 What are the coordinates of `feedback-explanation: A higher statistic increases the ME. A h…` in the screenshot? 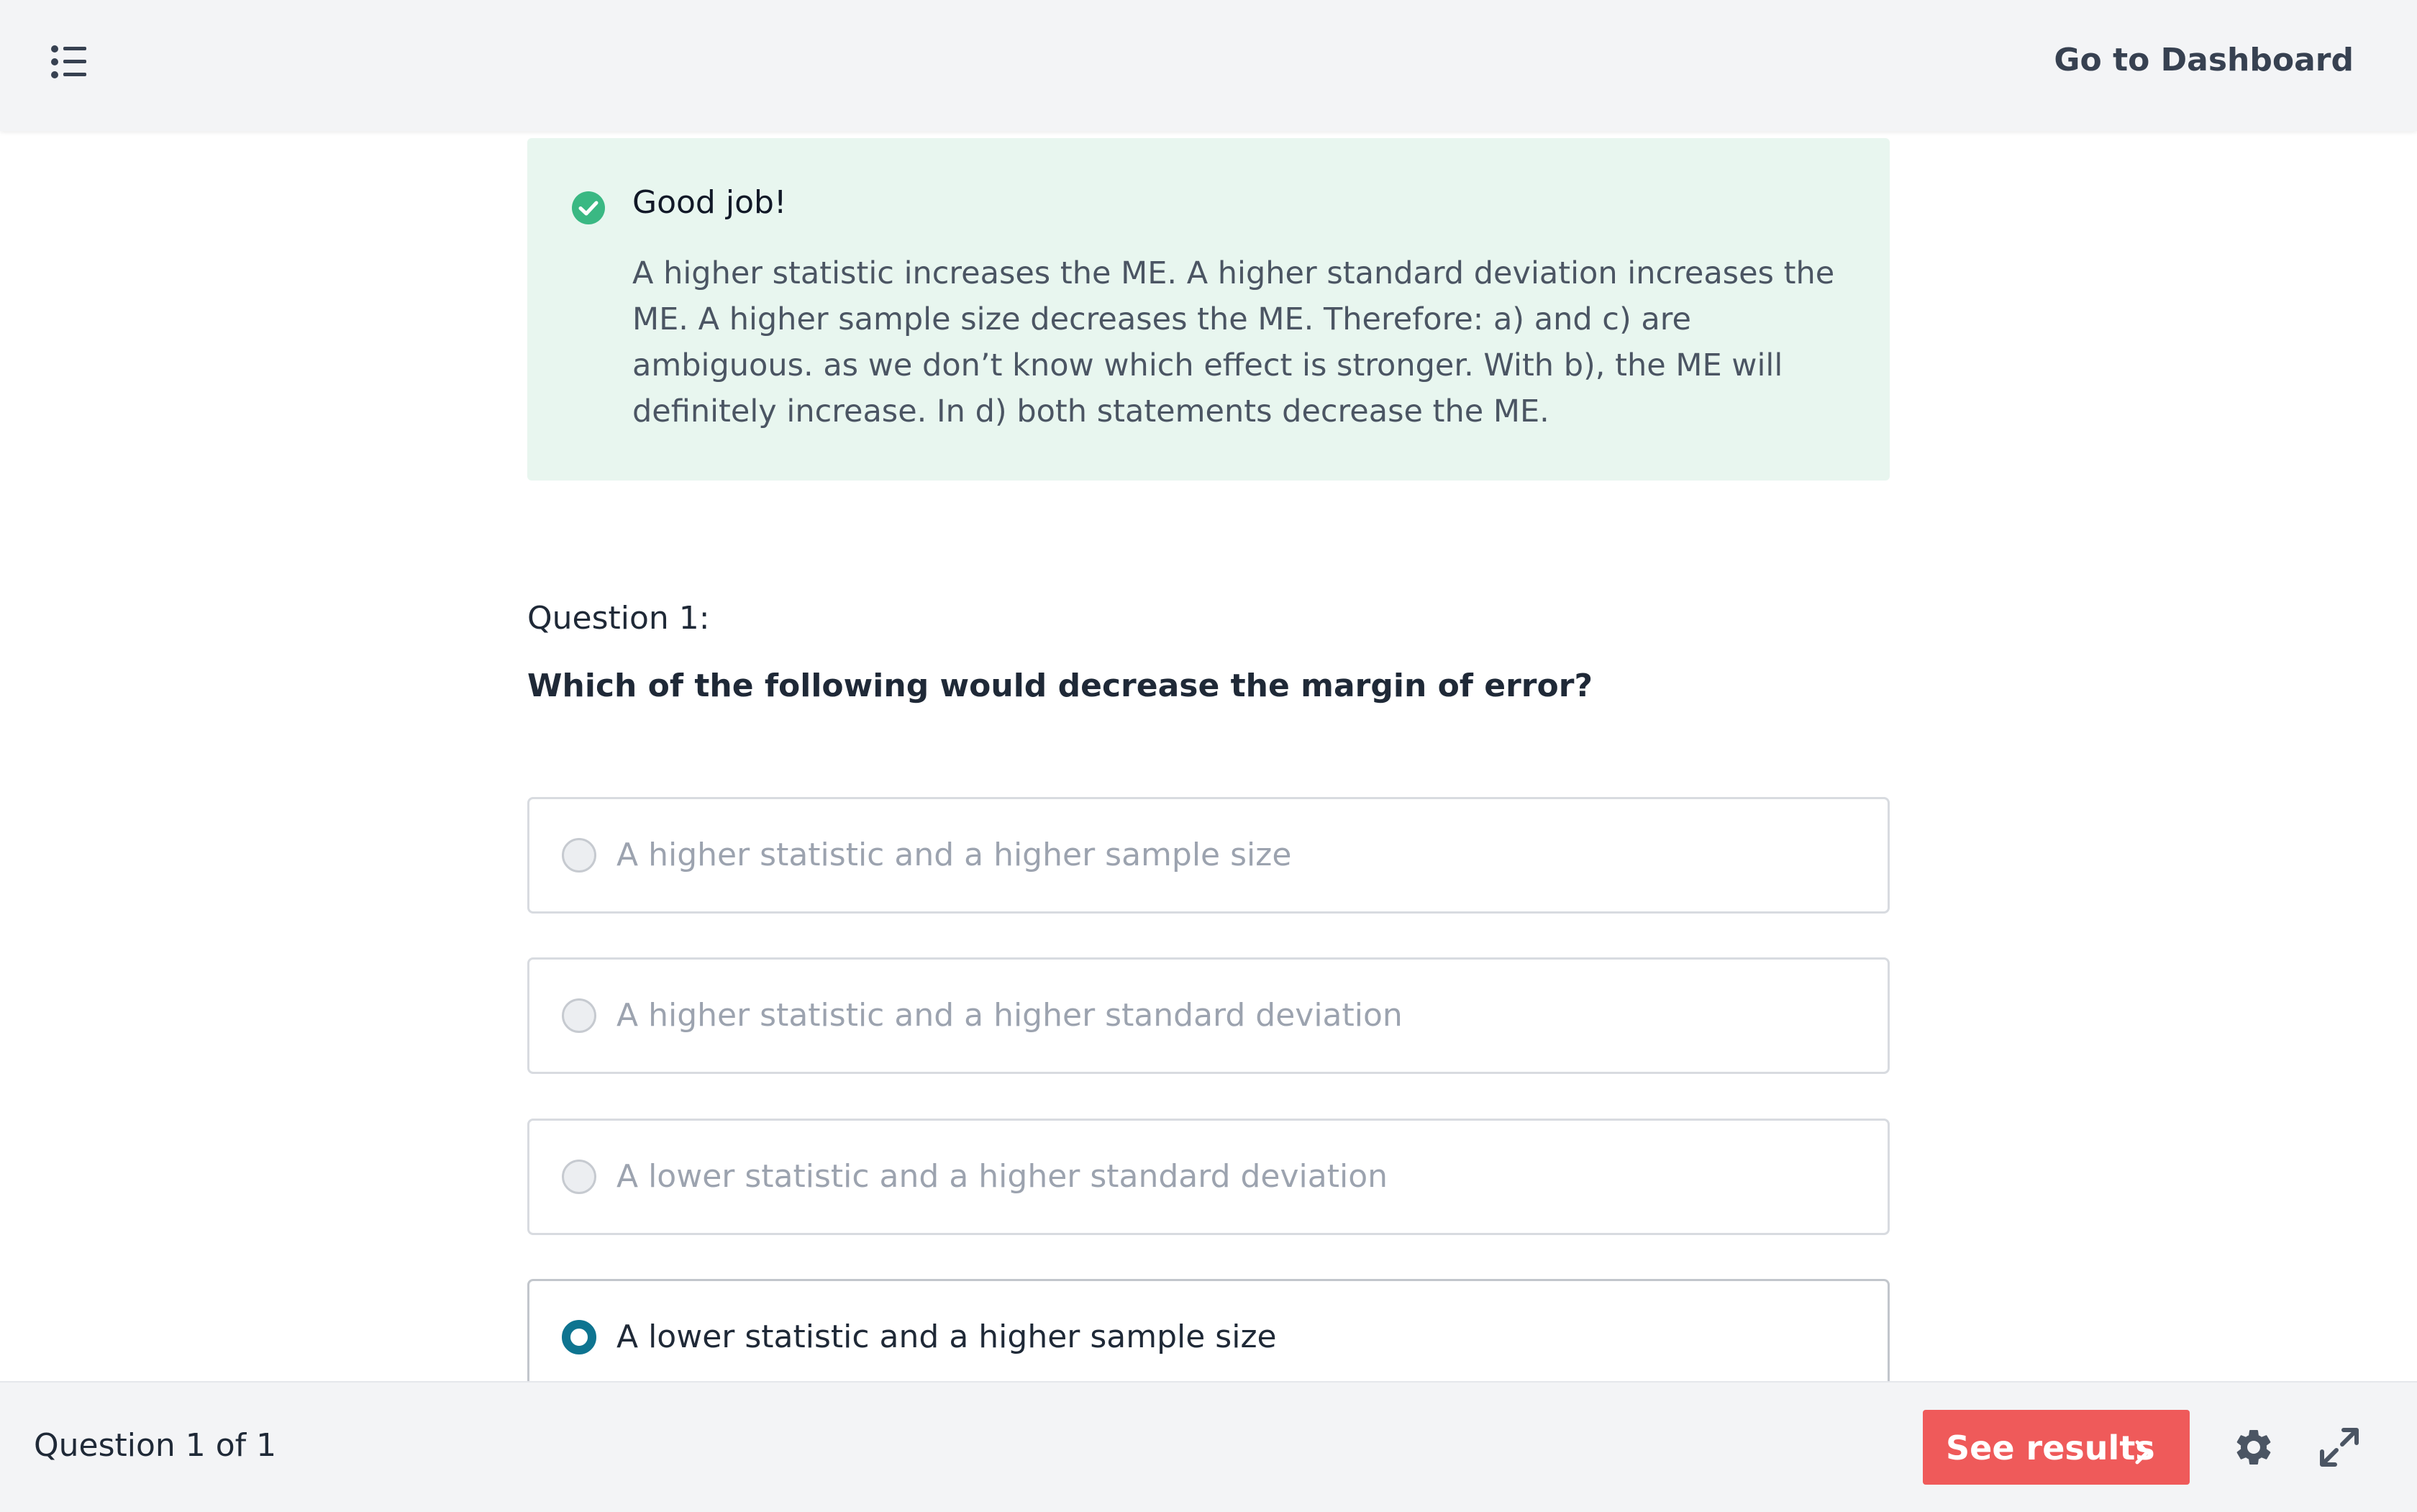 It's located at (1233, 342).